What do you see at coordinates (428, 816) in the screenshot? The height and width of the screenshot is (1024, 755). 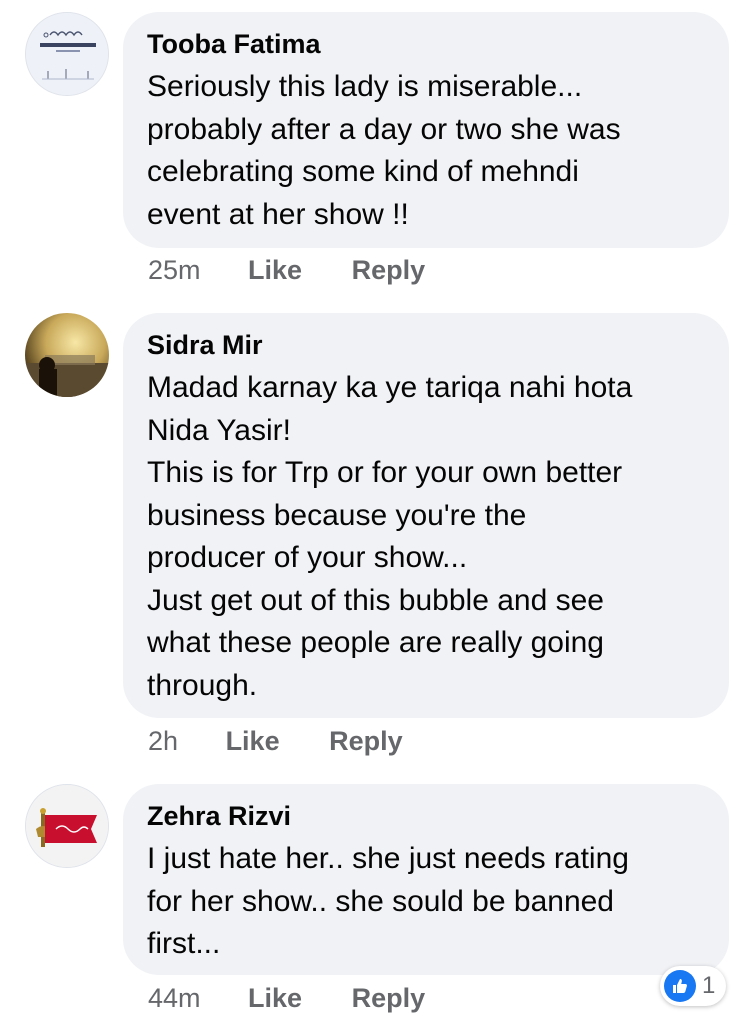 I see `comment-author: Zehra Rizvi` at bounding box center [428, 816].